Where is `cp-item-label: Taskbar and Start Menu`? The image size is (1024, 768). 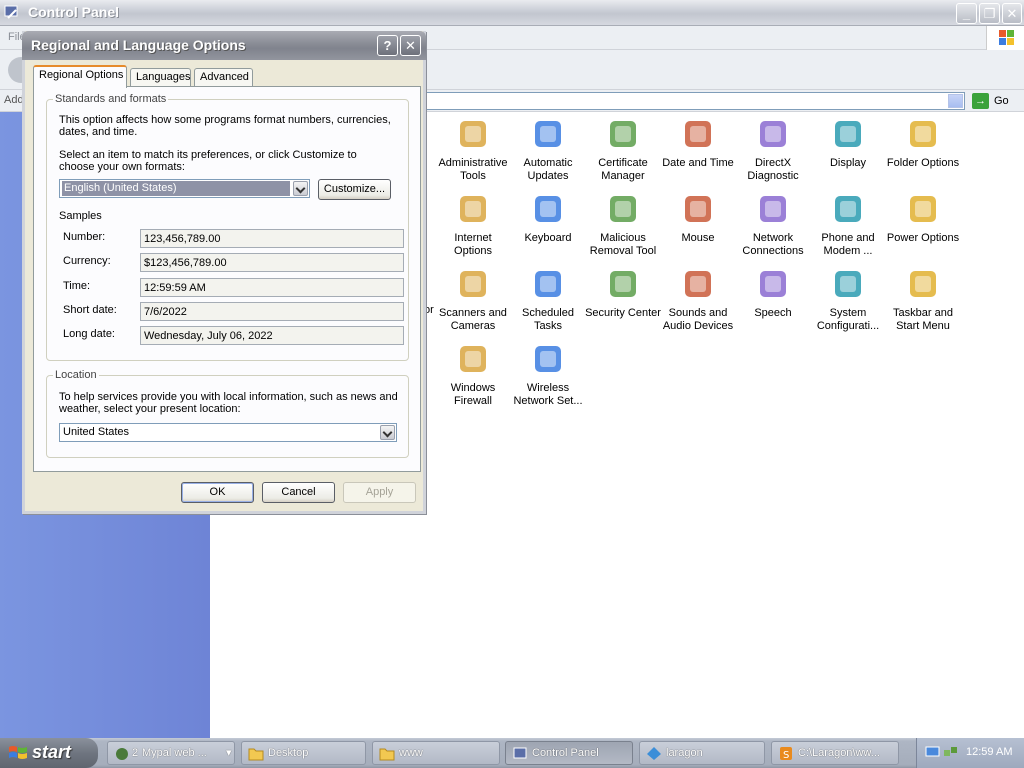
cp-item-label: Taskbar and Start Menu is located at coordinates (923, 319).